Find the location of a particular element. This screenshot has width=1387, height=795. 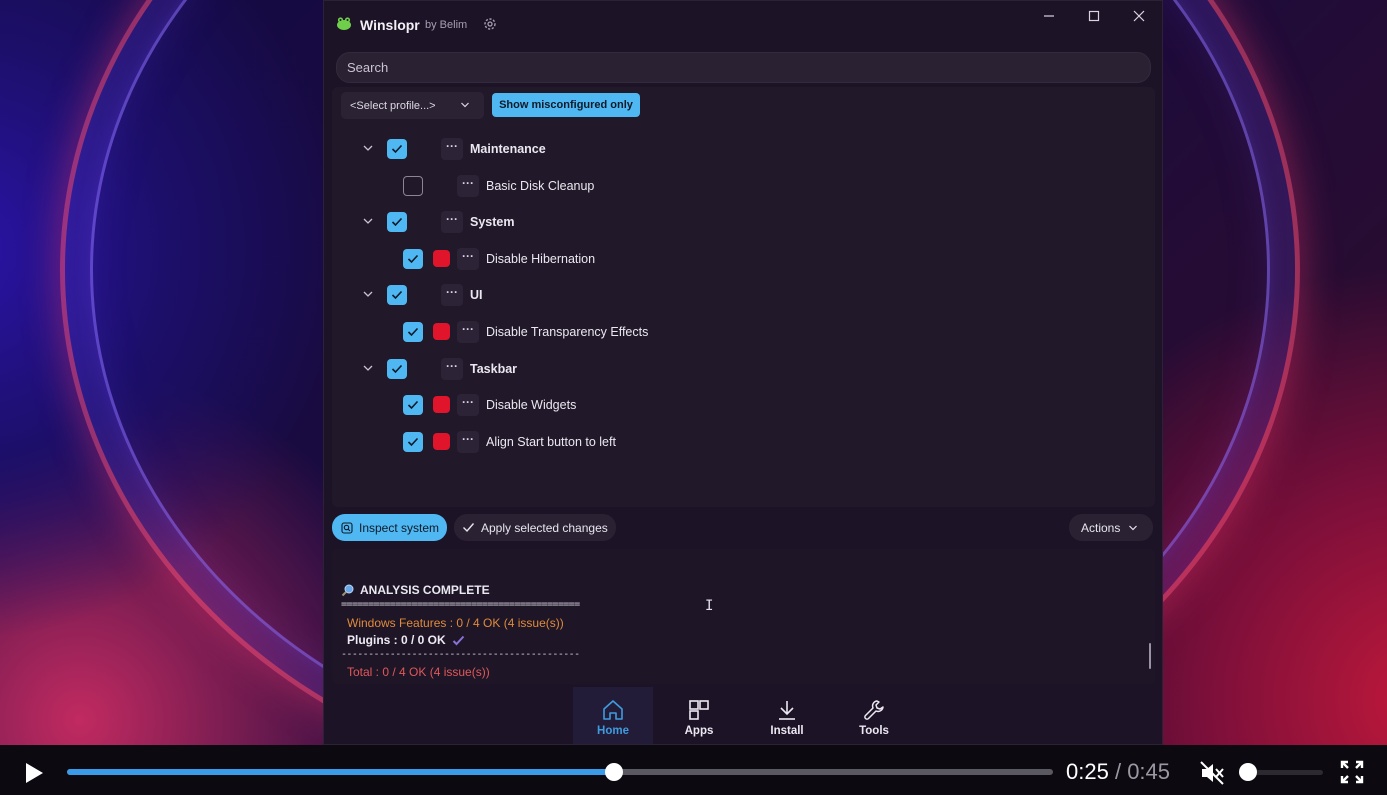

gear-icon is located at coordinates (490, 24).